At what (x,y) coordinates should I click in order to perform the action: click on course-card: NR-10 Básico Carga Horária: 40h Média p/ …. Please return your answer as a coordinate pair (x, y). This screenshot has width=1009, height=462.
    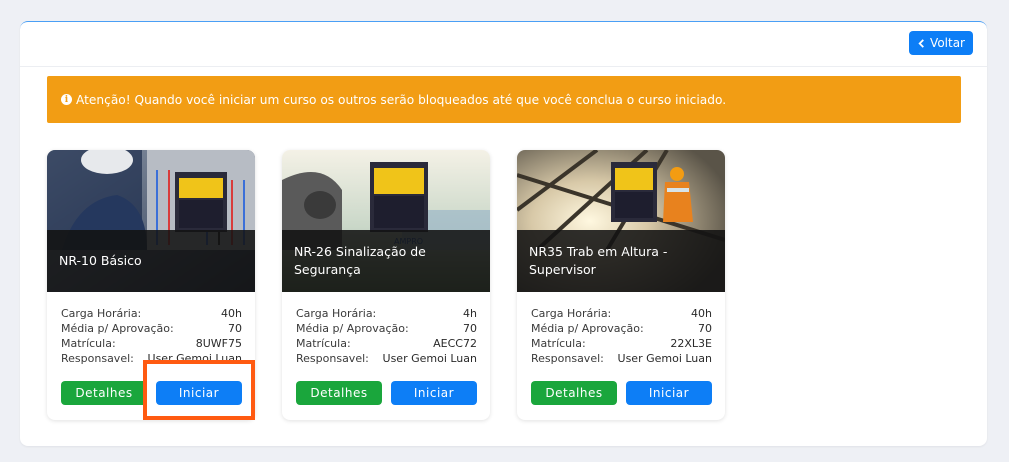
    Looking at the image, I should click on (151, 285).